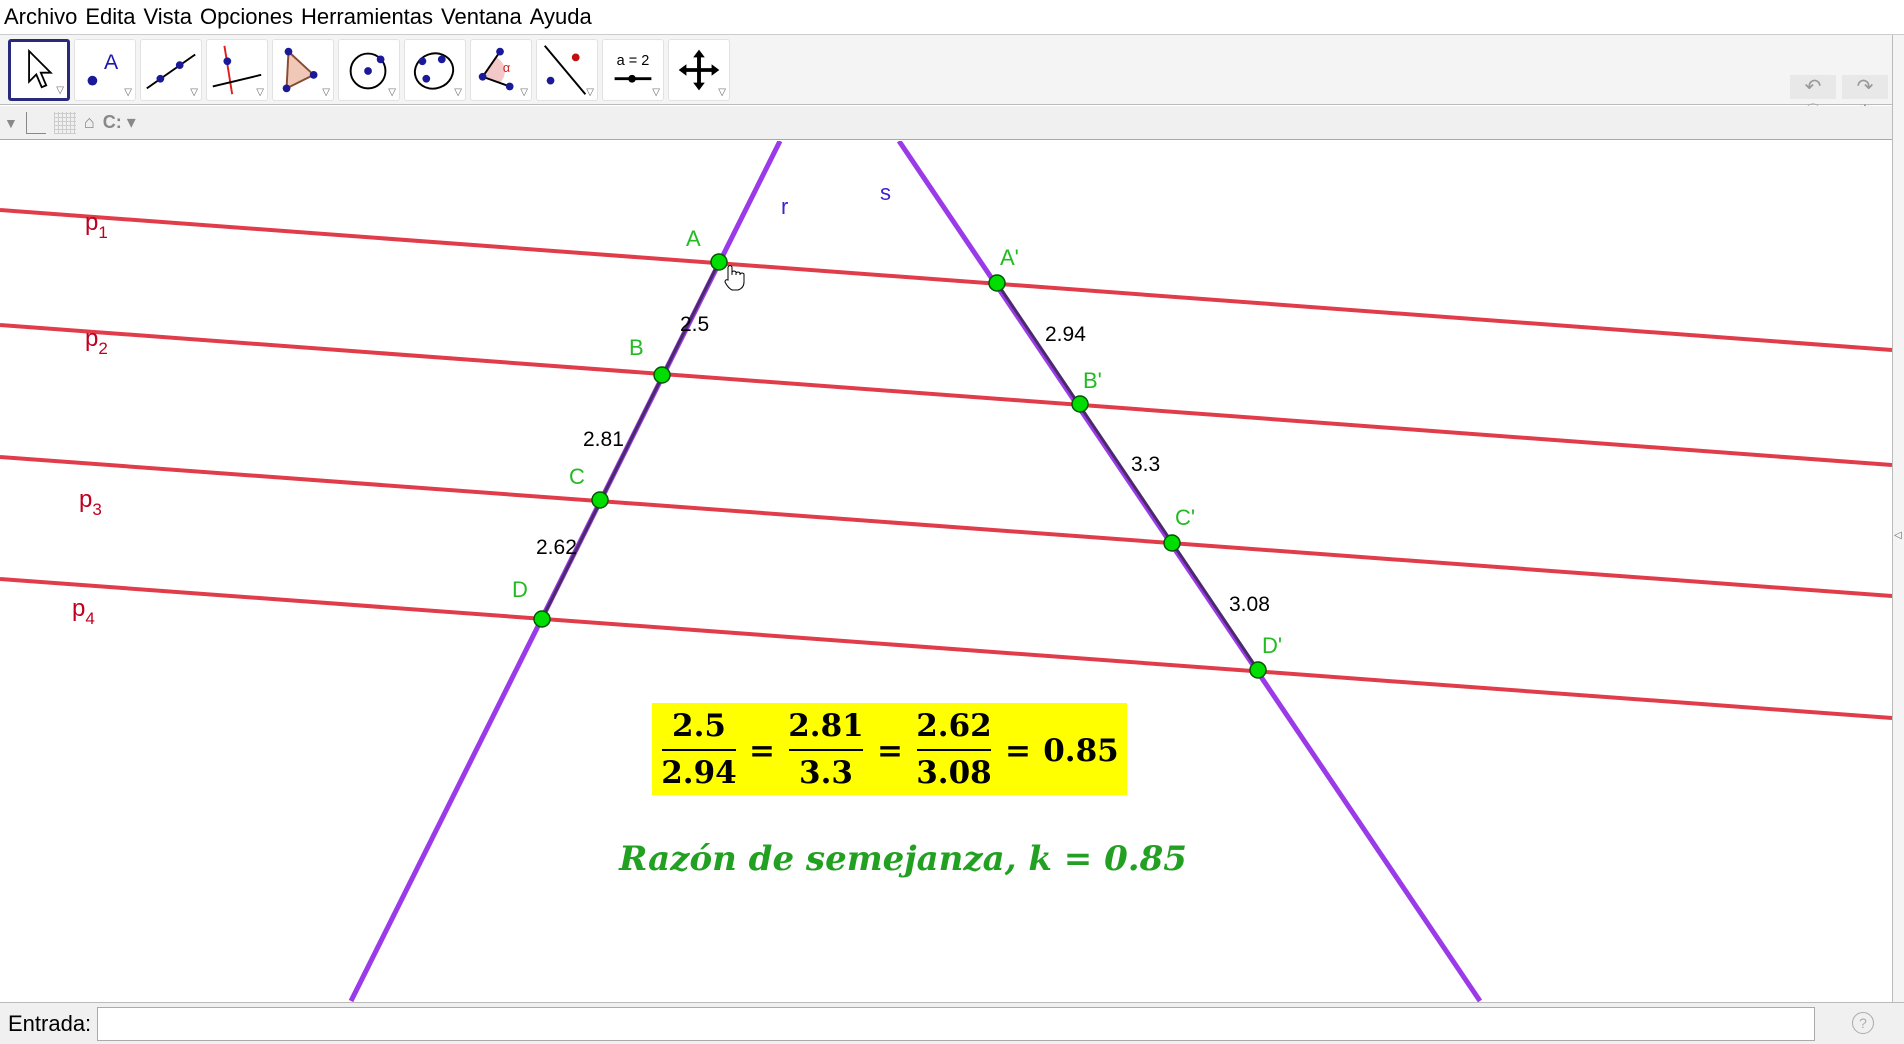 The image size is (1904, 1044). Describe the element at coordinates (237, 70) in the screenshot. I see `perpendicular-tool-button: ▽` at that location.